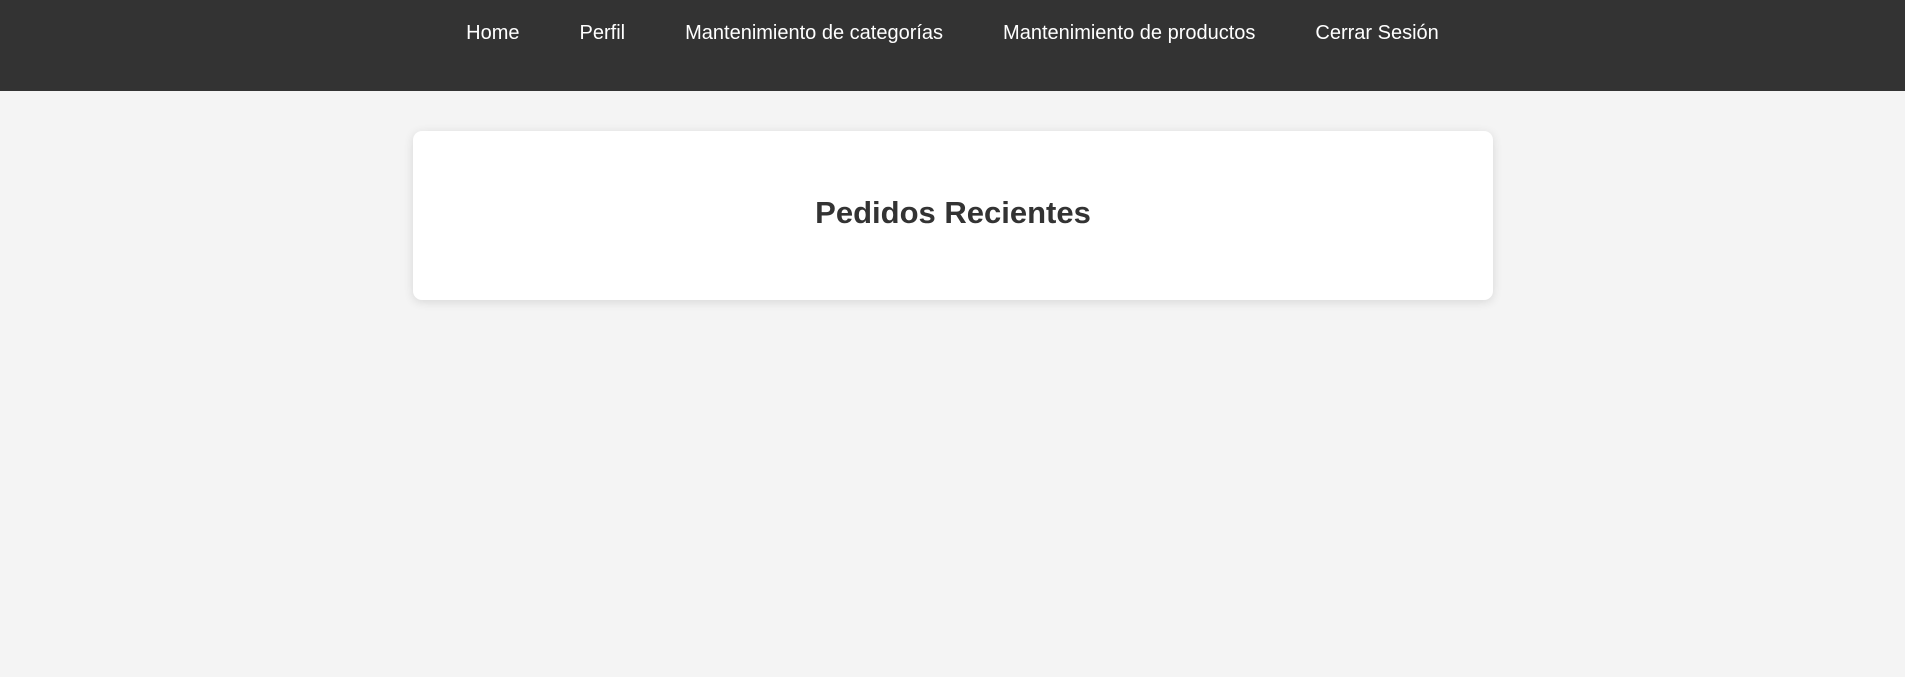  I want to click on nav-item-perfil: Perfil, so click(603, 33).